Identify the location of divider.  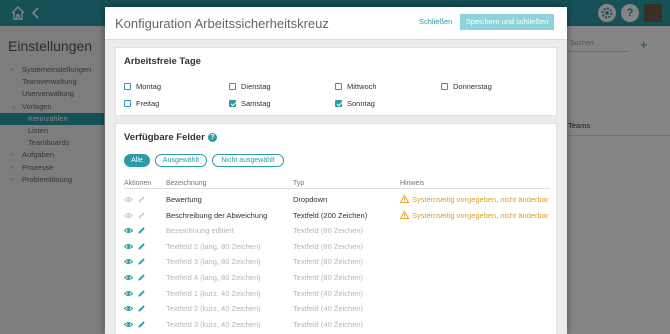
(337, 188).